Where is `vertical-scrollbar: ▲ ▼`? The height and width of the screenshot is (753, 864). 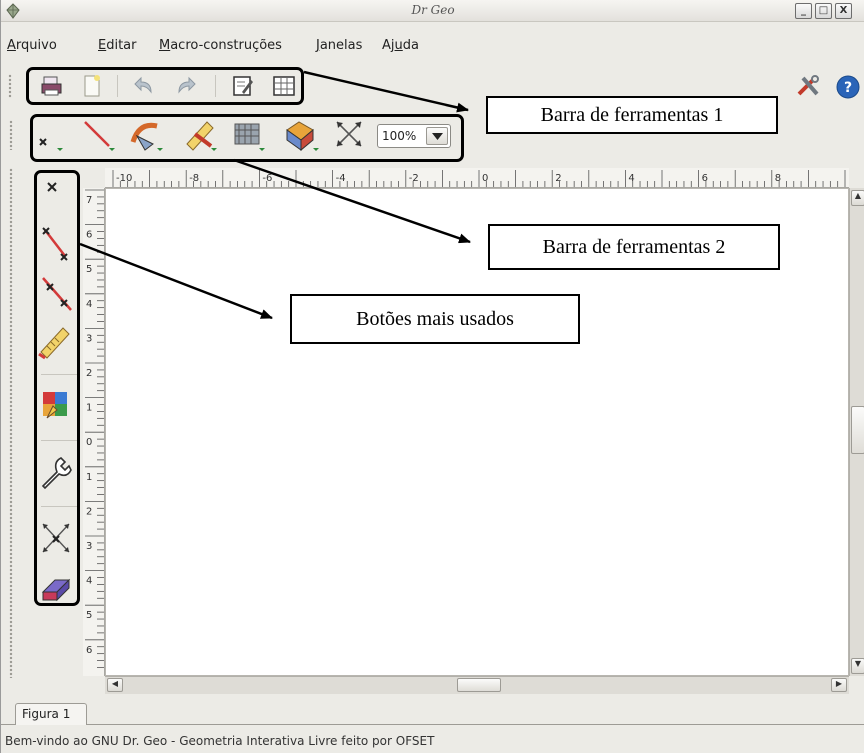 vertical-scrollbar: ▲ ▼ is located at coordinates (856, 432).